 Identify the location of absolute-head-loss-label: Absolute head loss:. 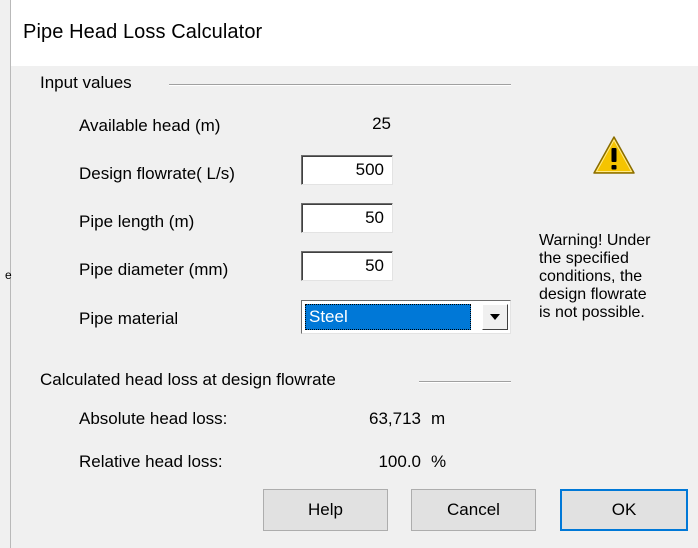
(153, 418).